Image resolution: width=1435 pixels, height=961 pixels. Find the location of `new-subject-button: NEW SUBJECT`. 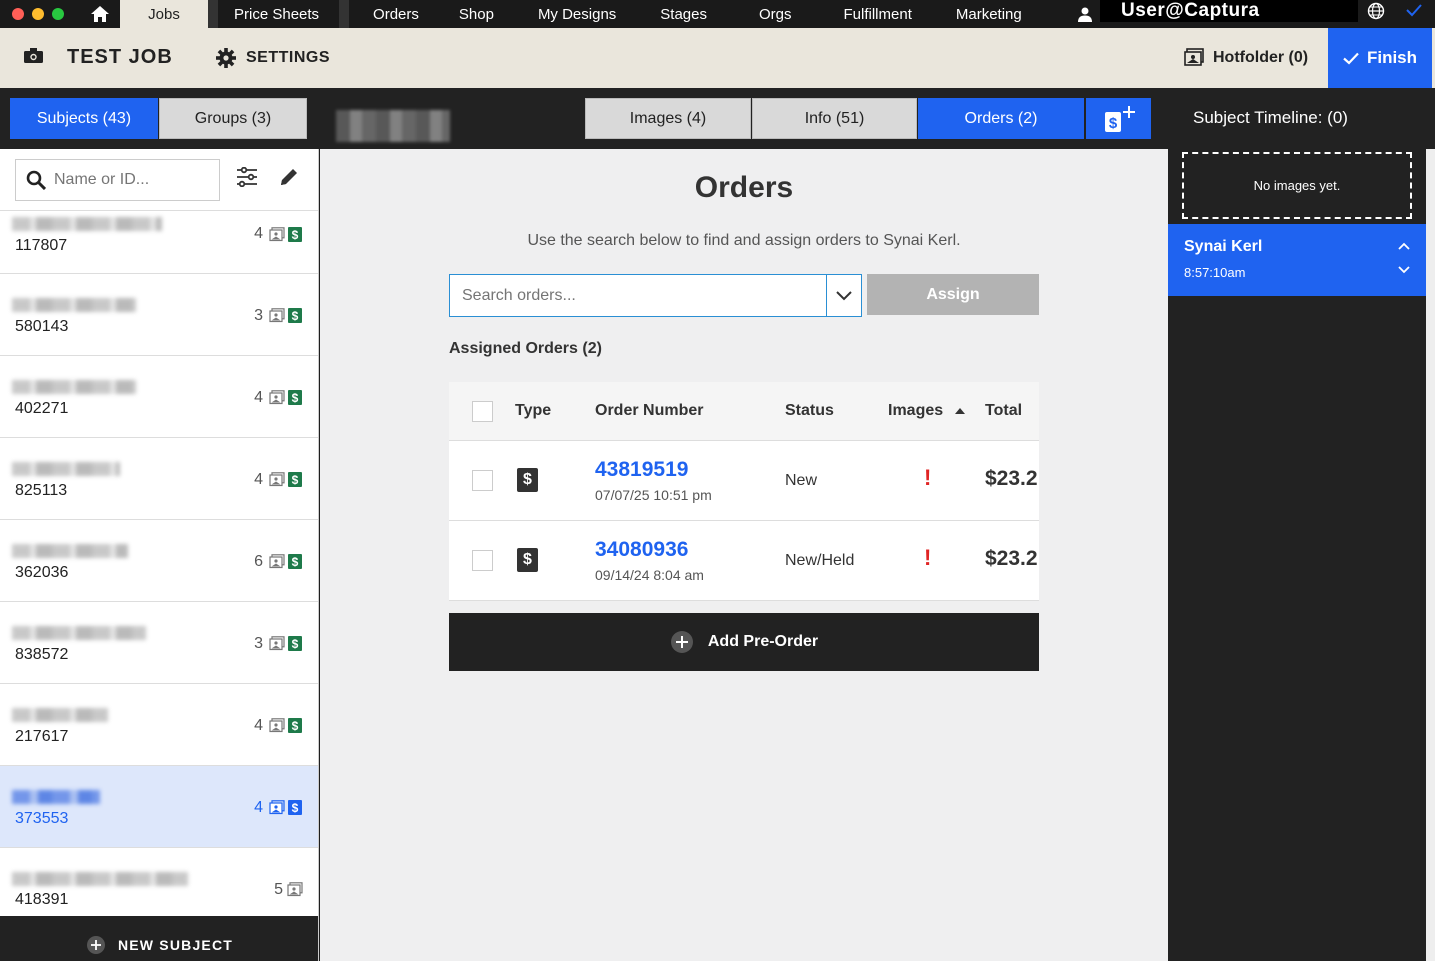

new-subject-button: NEW SUBJECT is located at coordinates (159, 938).